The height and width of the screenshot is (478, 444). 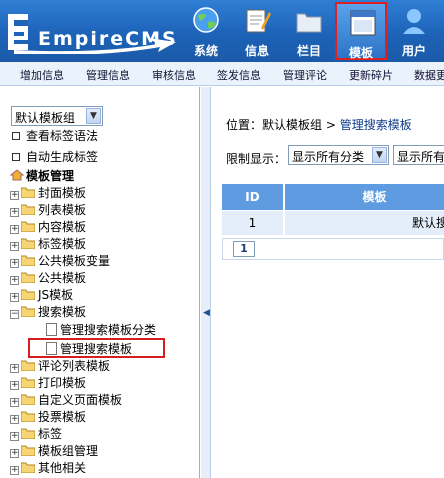 What do you see at coordinates (60, 365) in the screenshot?
I see `tree-item-comment-list-template: + 评论列表模板` at bounding box center [60, 365].